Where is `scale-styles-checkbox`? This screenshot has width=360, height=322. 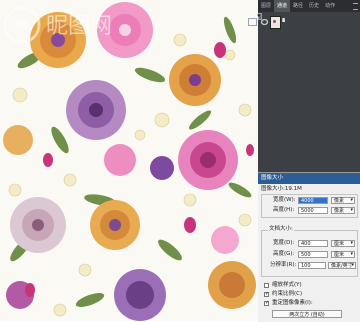 scale-styles-checkbox is located at coordinates (266, 285).